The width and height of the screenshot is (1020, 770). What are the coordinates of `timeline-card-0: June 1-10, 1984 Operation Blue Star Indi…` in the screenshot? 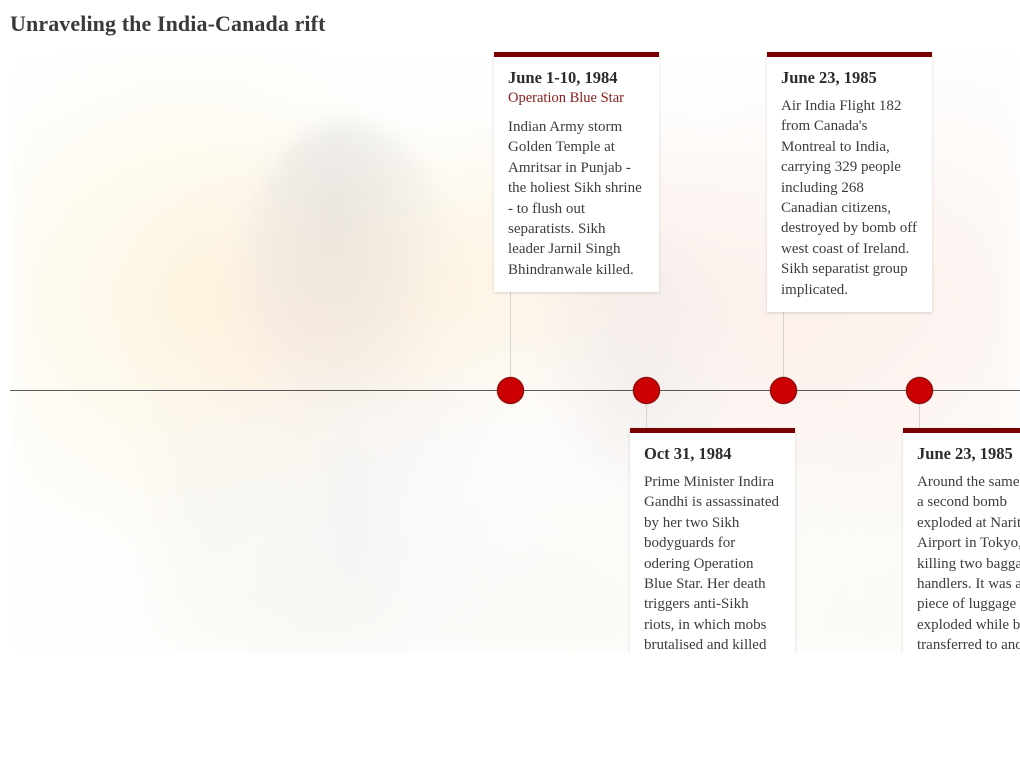 It's located at (576, 172).